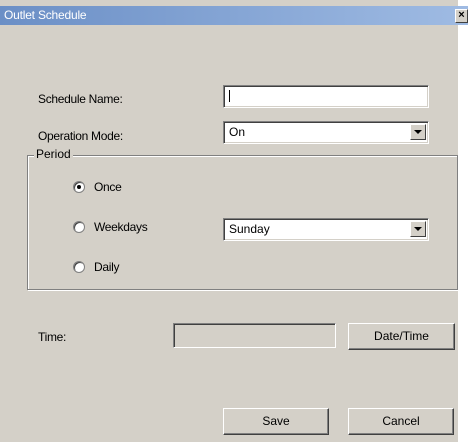  What do you see at coordinates (401, 421) in the screenshot?
I see `cancel-button: Cancel` at bounding box center [401, 421].